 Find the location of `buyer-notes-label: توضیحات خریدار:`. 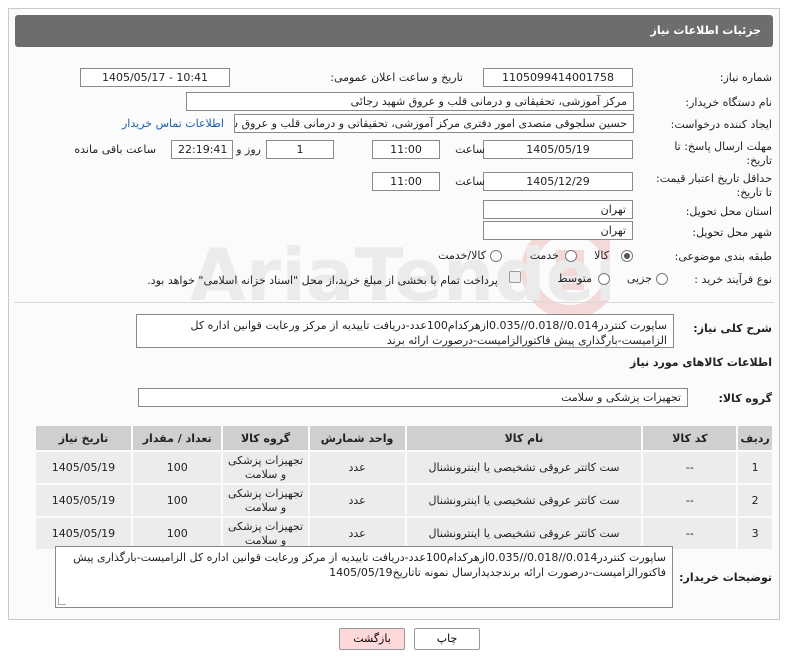

buyer-notes-label: توضیحات خریدار: is located at coordinates (725, 577).